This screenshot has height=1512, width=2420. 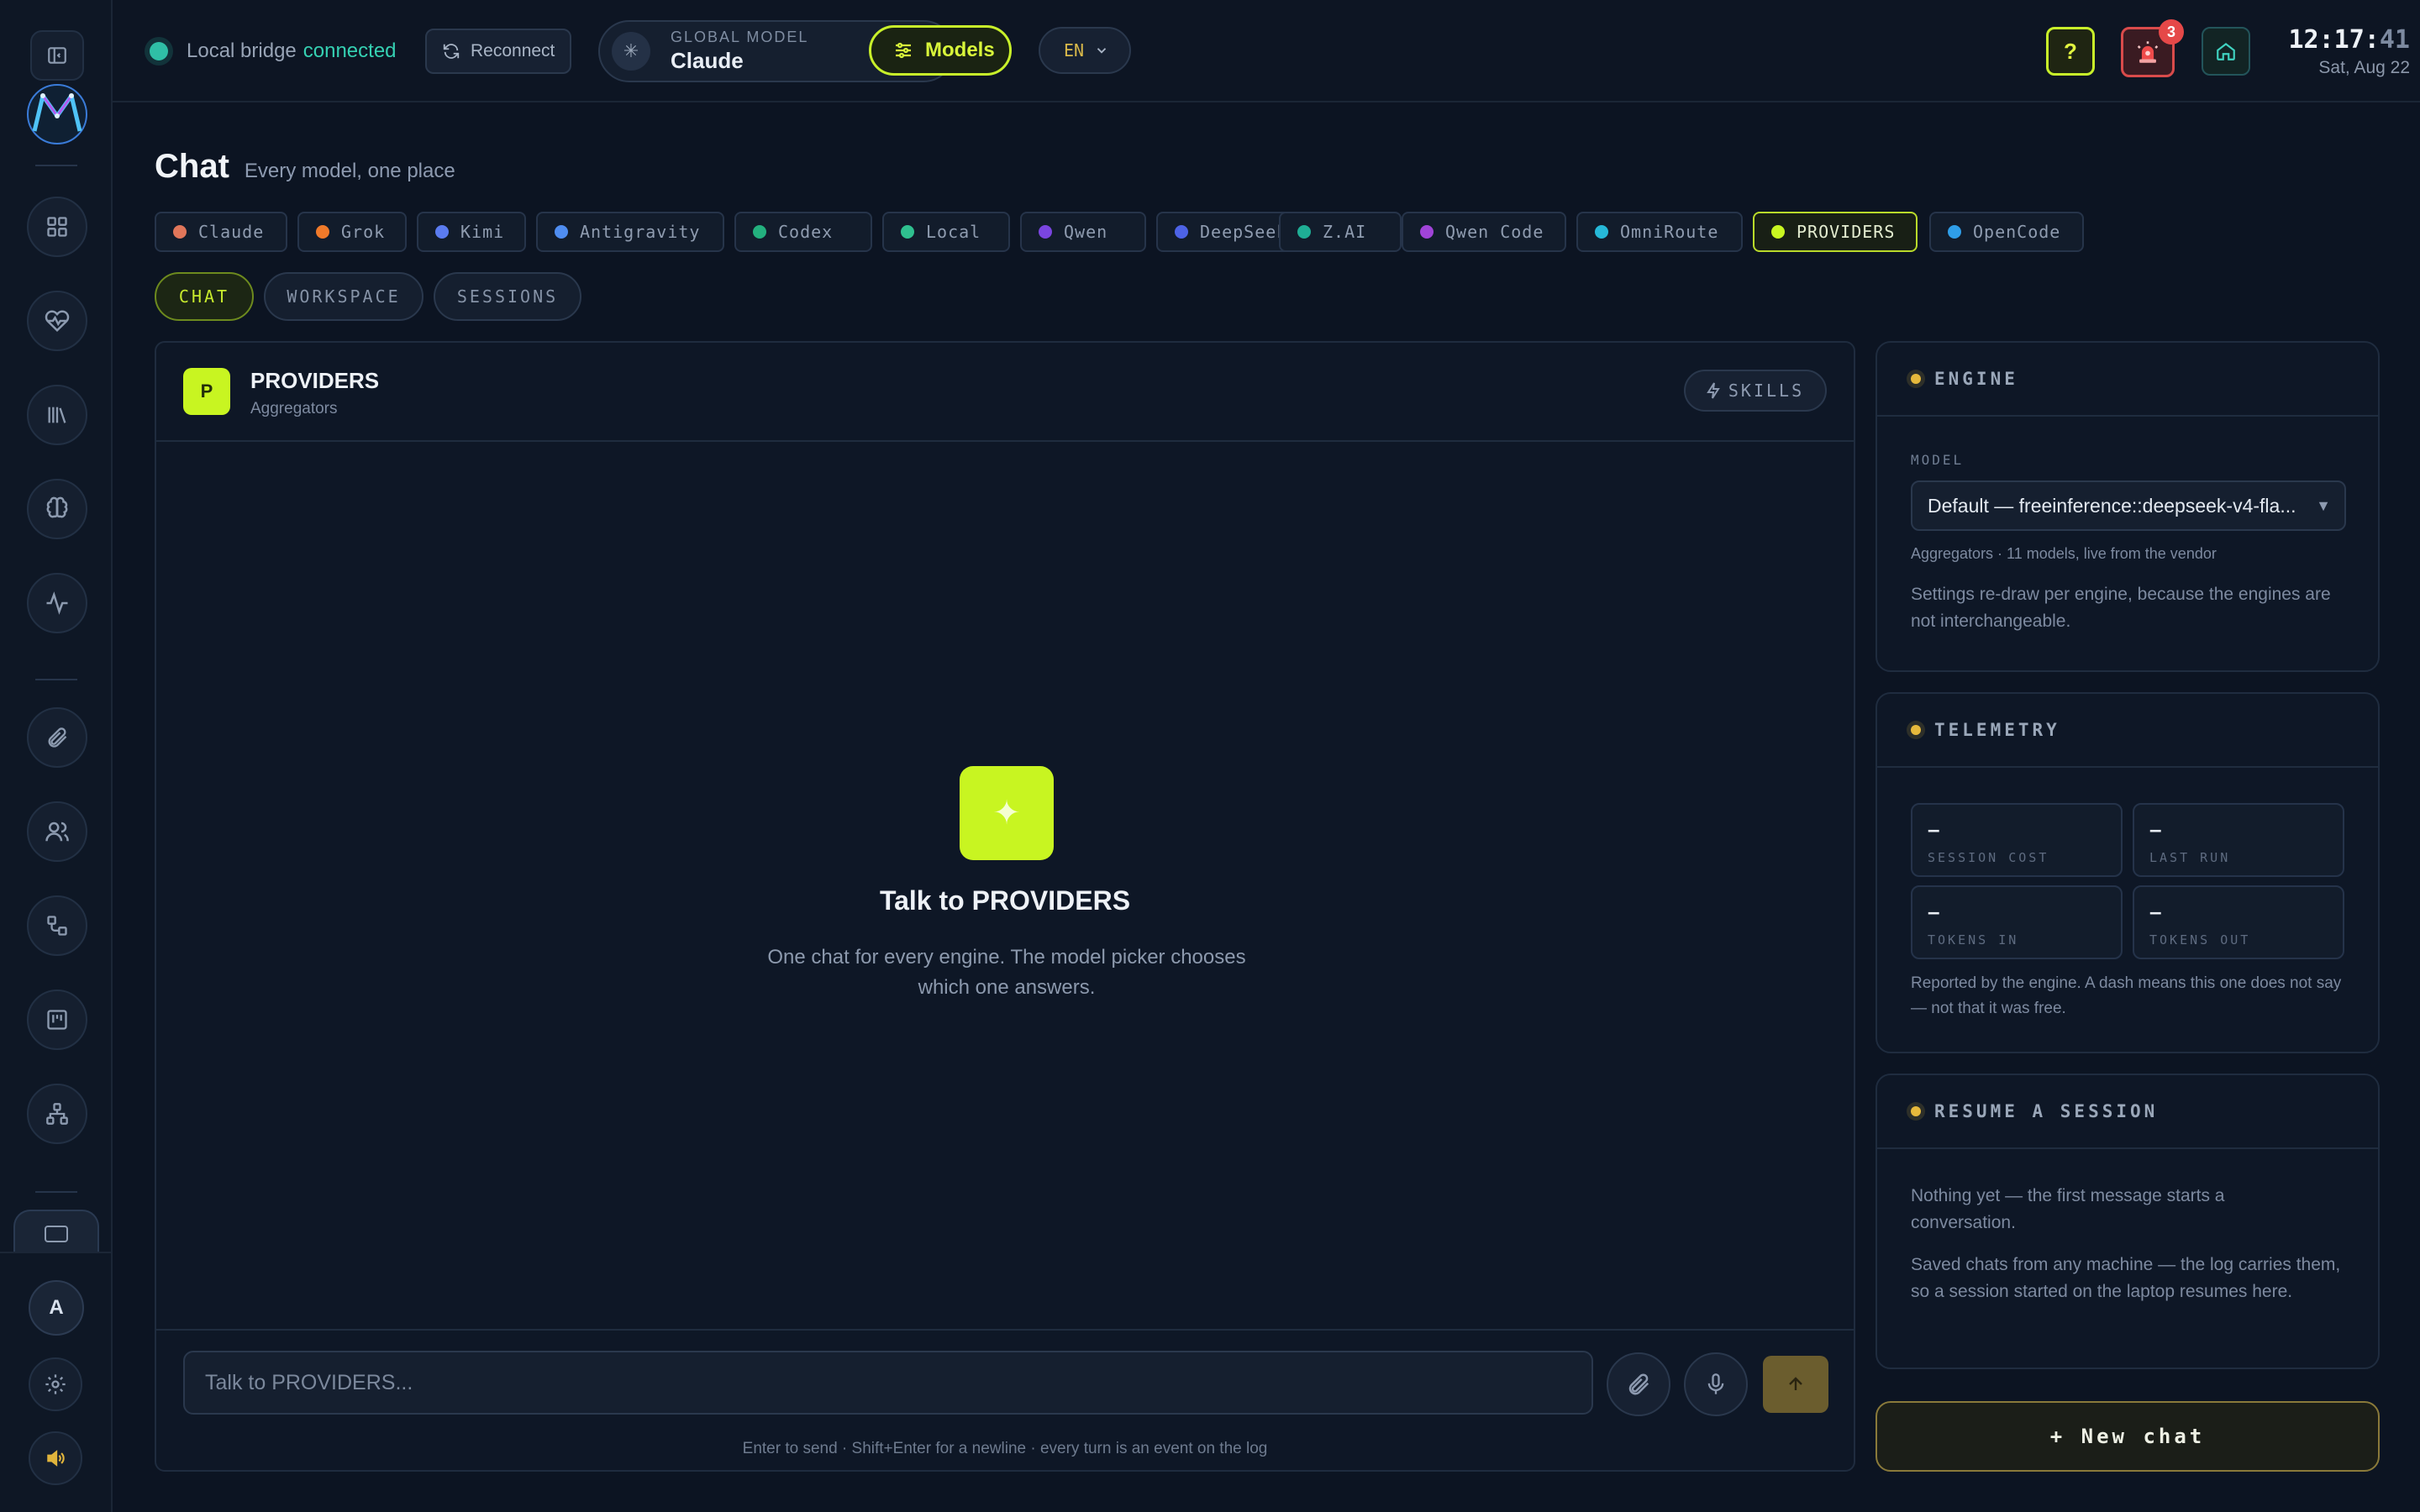 I want to click on engine-chip-z-ai: Z.AI, so click(x=1341, y=232).